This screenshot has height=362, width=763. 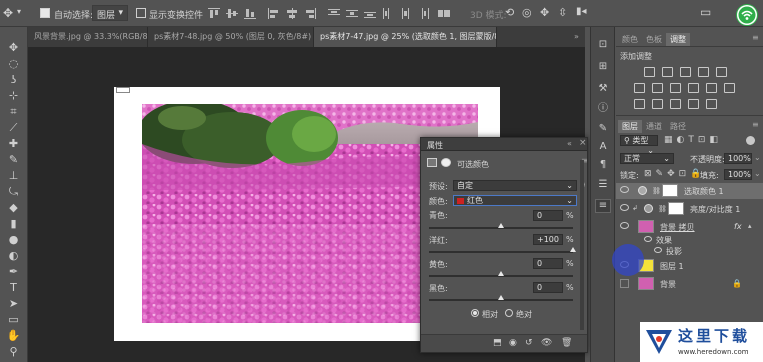 What do you see at coordinates (13, 319) in the screenshot?
I see `shape-tool-icon: ▭` at bounding box center [13, 319].